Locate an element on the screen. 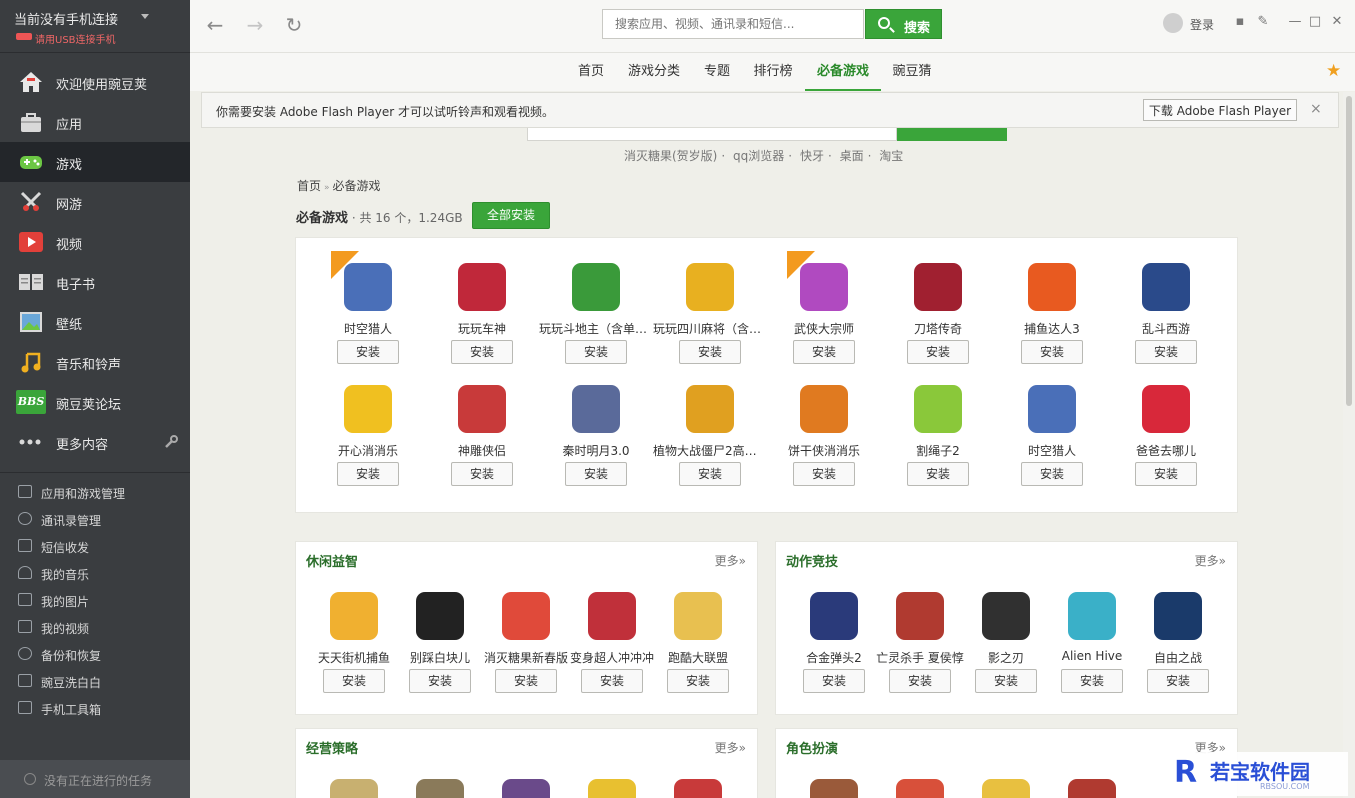  nav-item-forum: BBS 豌豆荚论坛 is located at coordinates (95, 402).